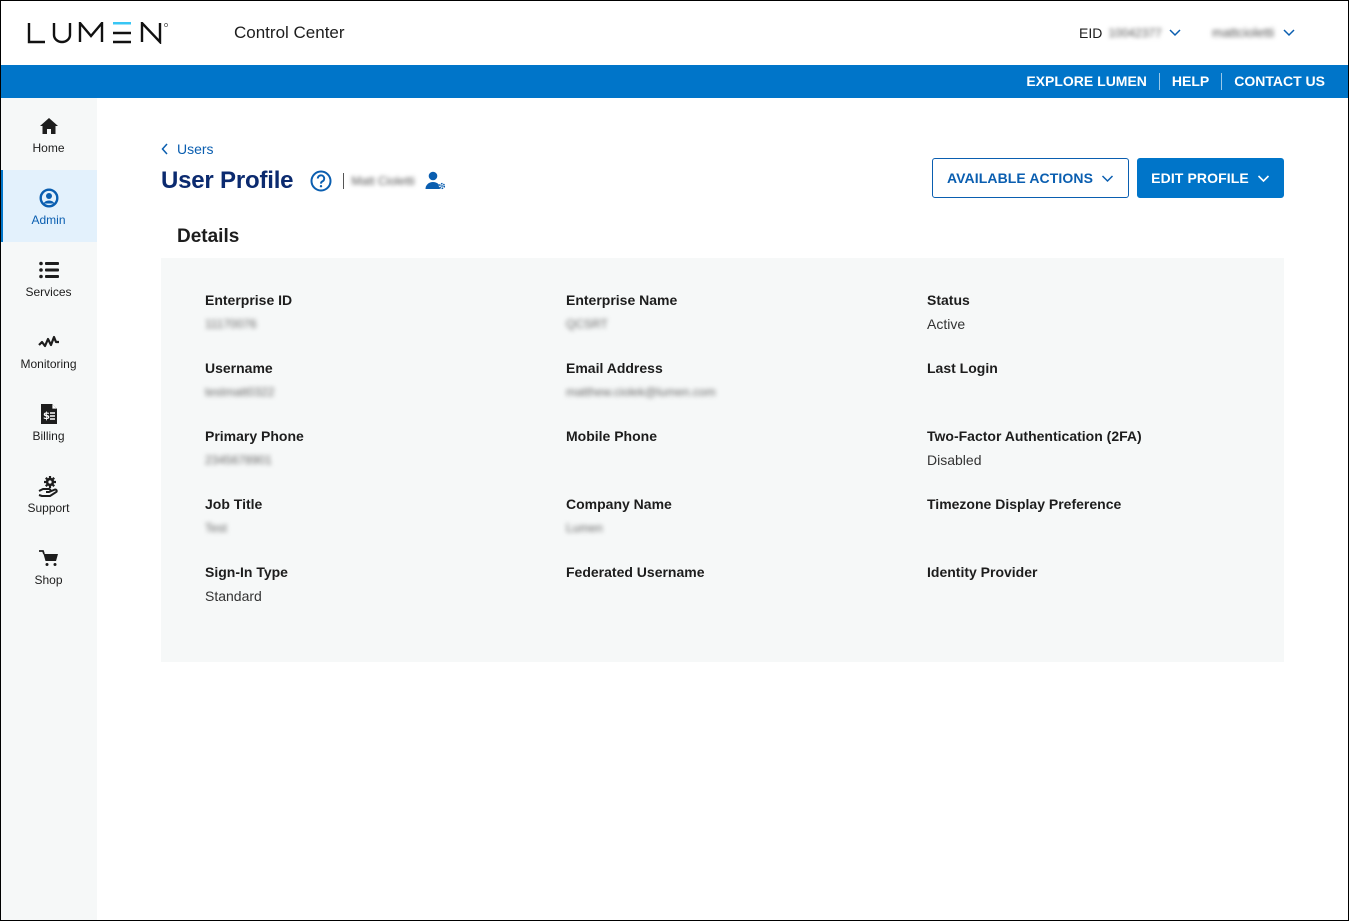 This screenshot has height=921, width=1349. I want to click on field-label: Sign-In Type, so click(246, 572).